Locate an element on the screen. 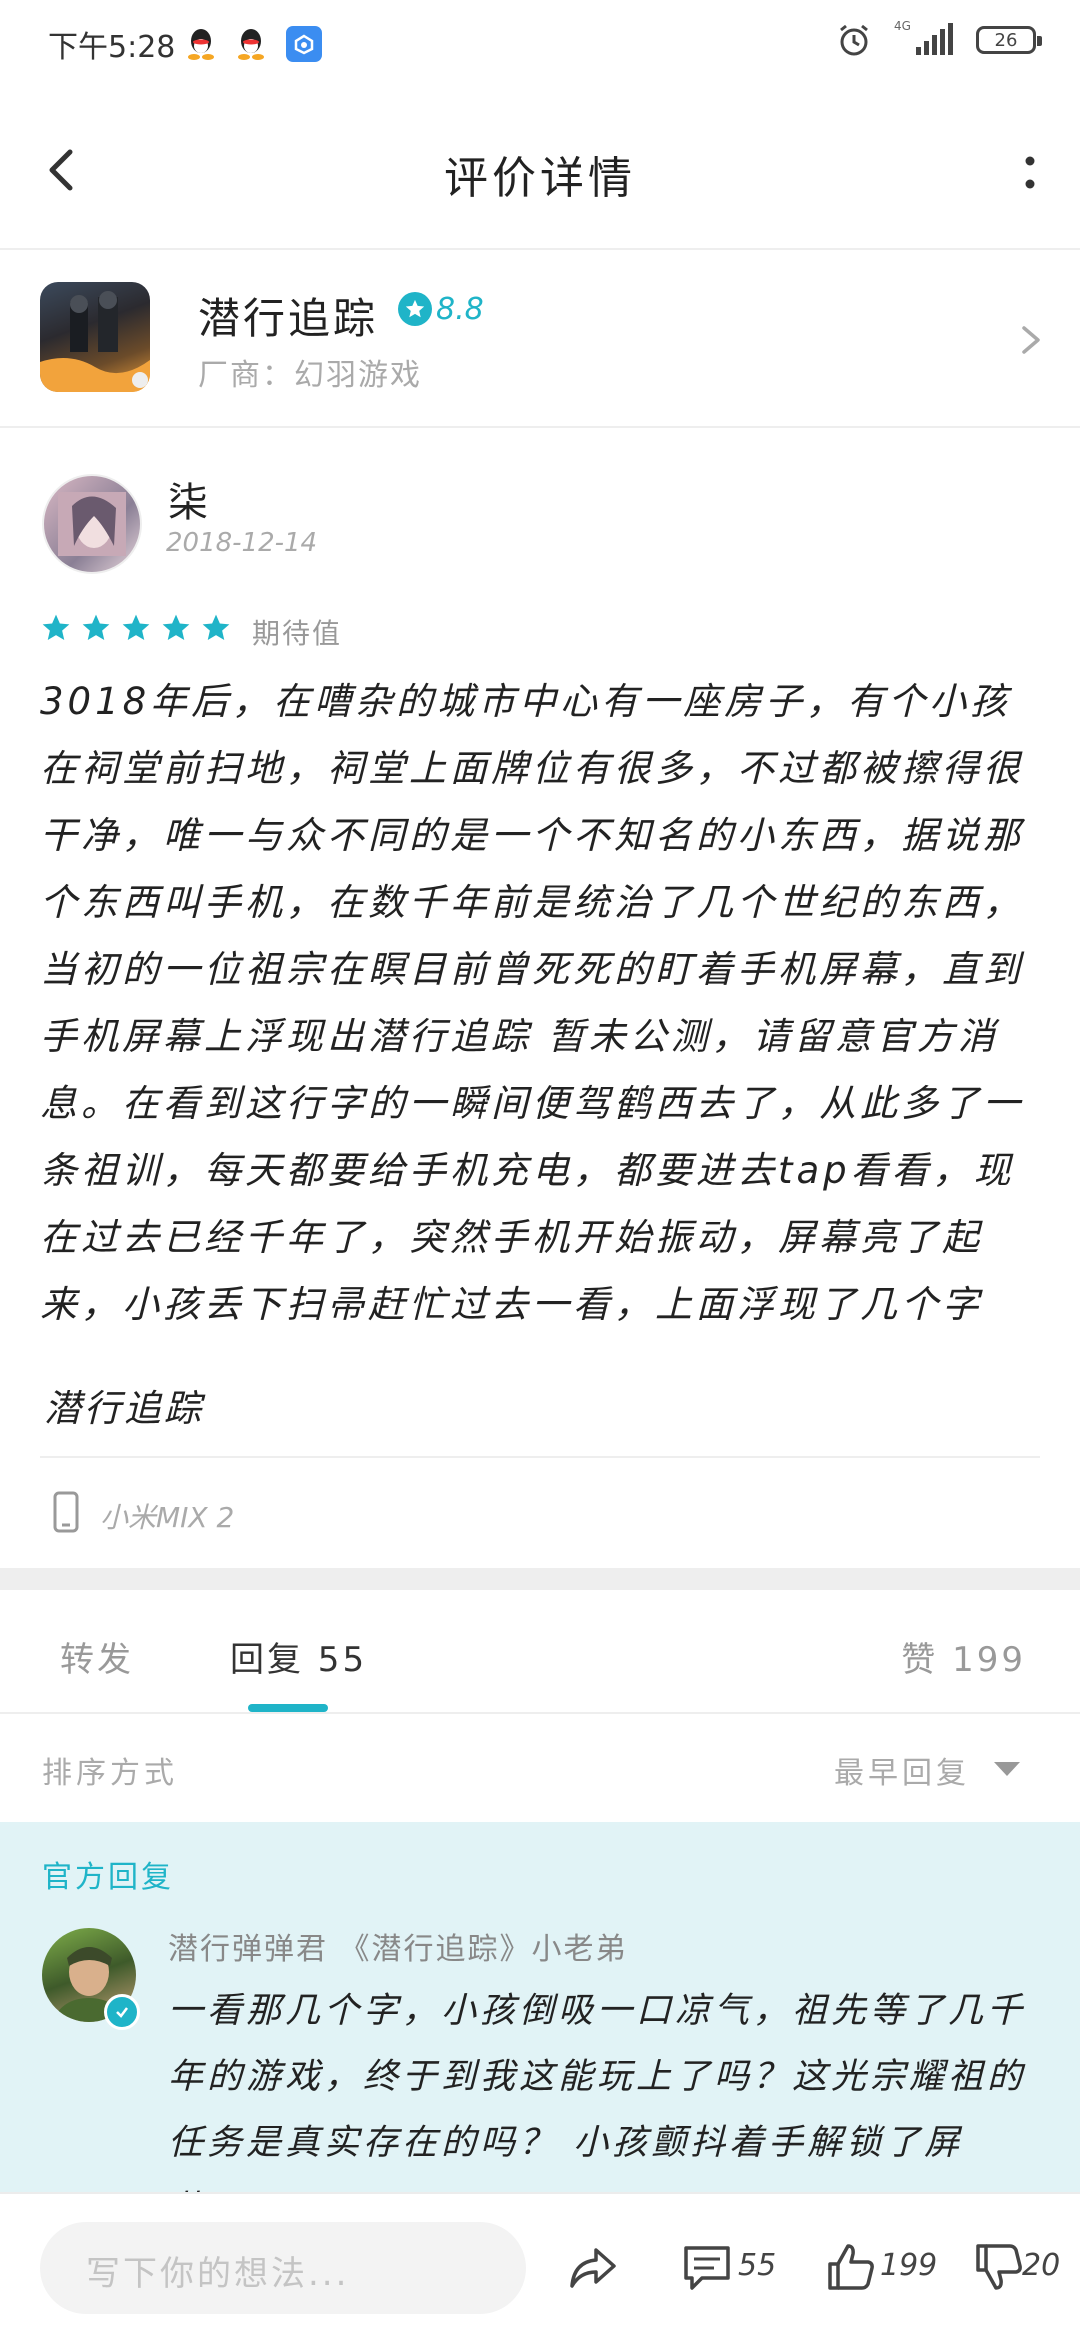  status-right-icons: 4G 26 is located at coordinates (939, 38).